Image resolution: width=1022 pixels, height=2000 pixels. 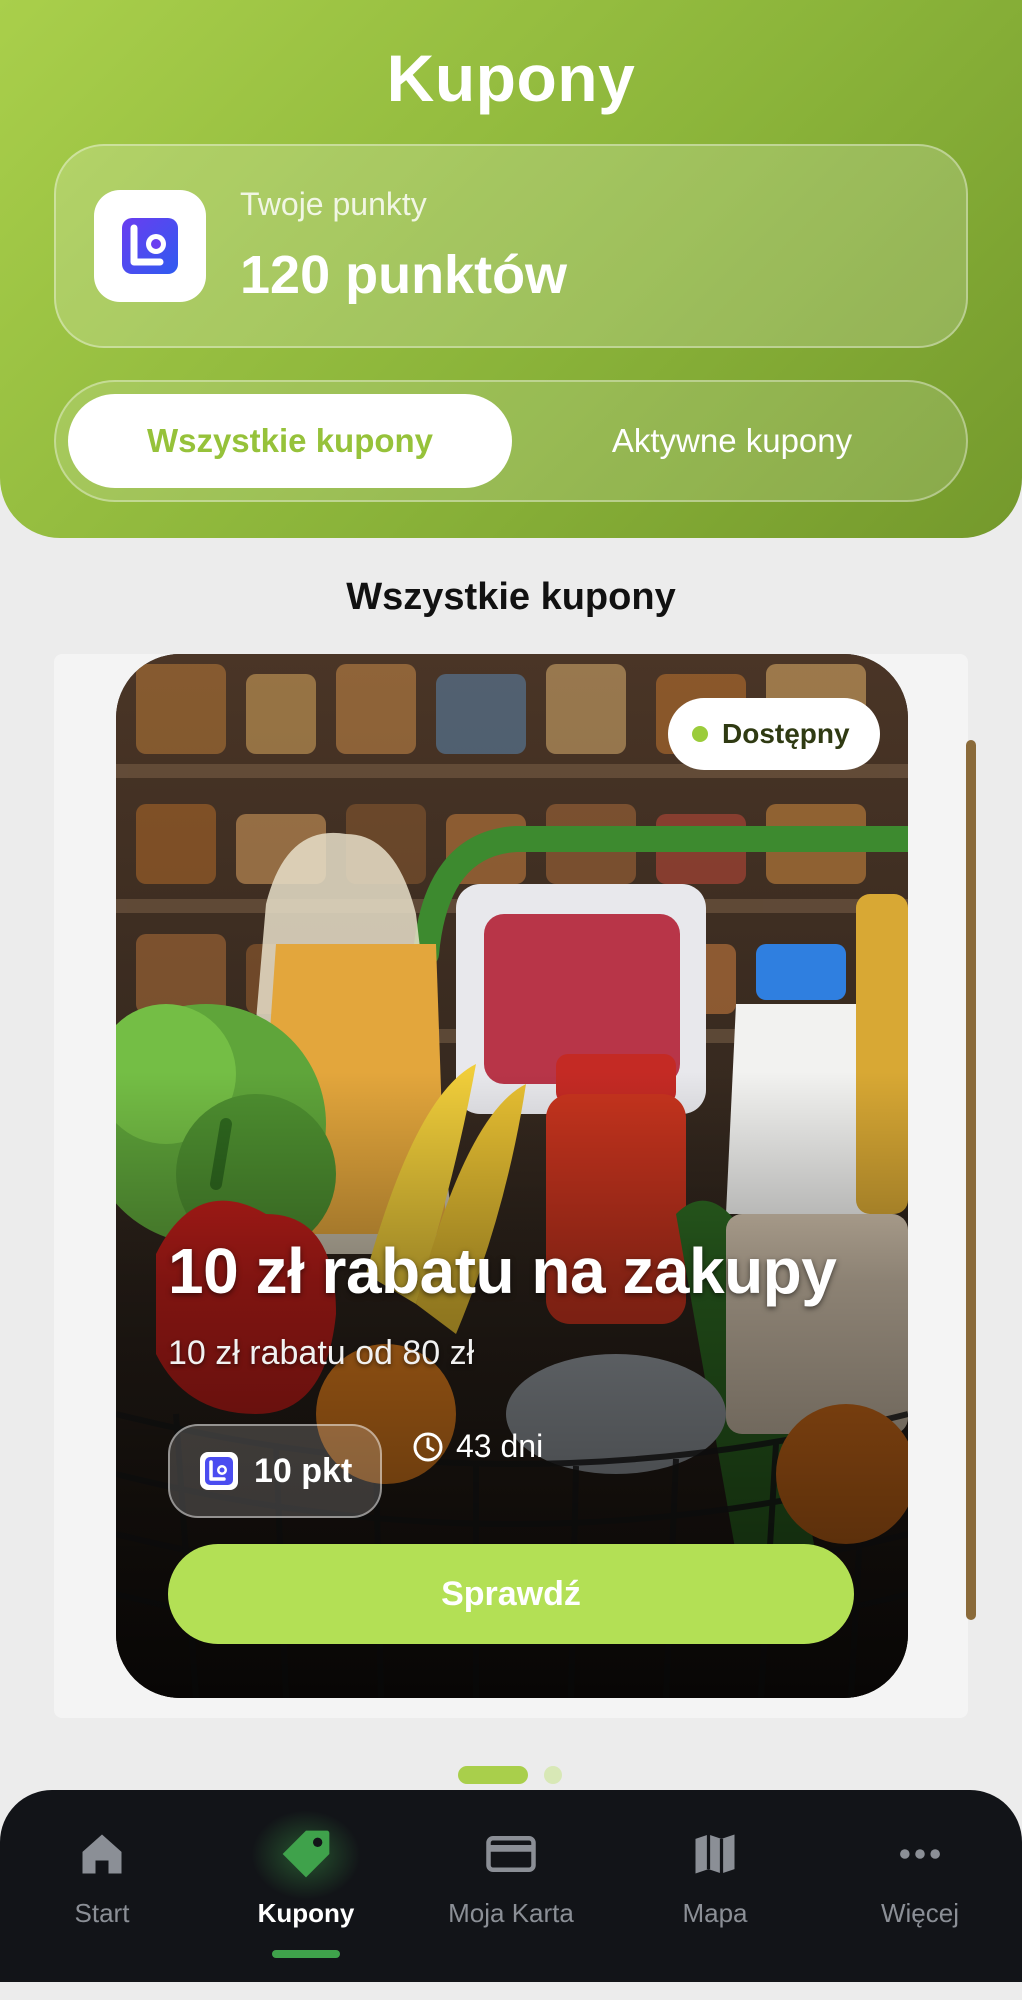 I want to click on next-coupon-peek, so click(x=971, y=1180).